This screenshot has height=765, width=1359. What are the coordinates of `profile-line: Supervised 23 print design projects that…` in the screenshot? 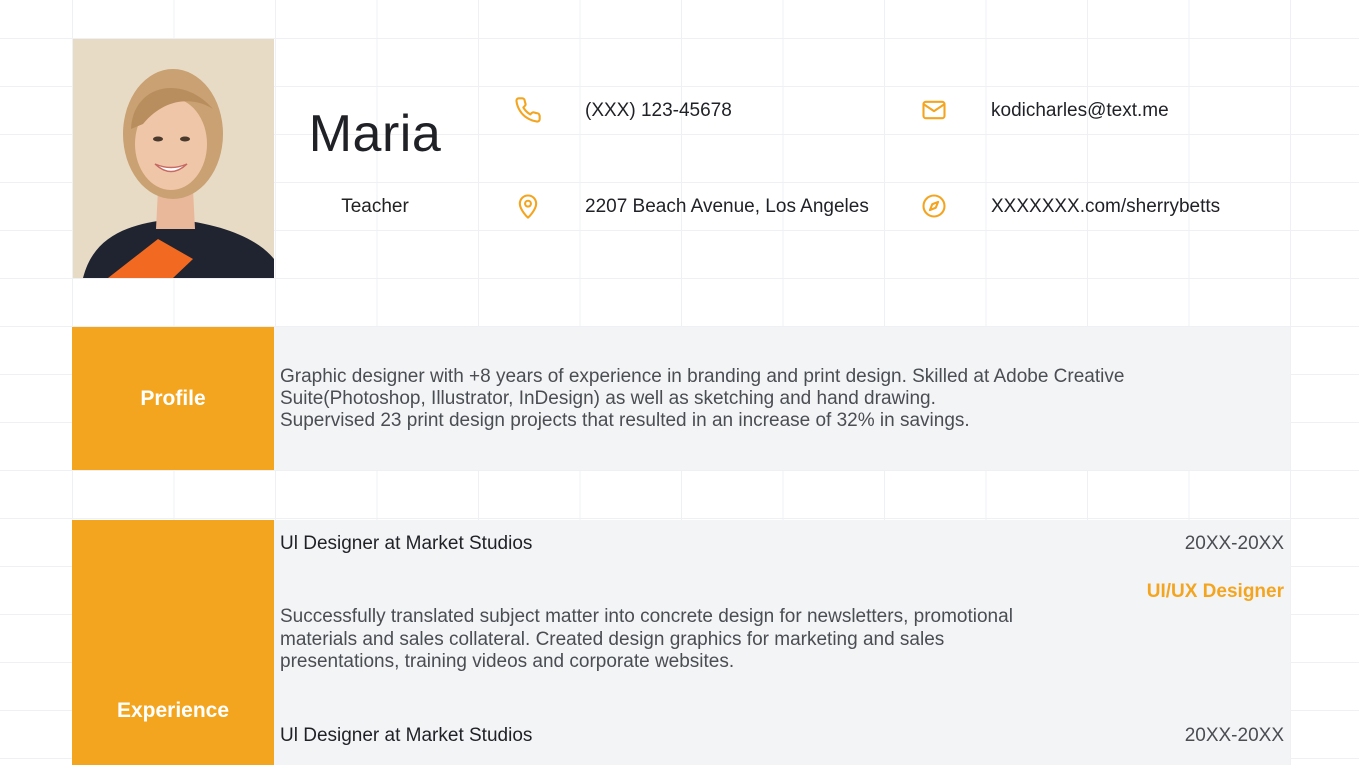 It's located at (625, 420).